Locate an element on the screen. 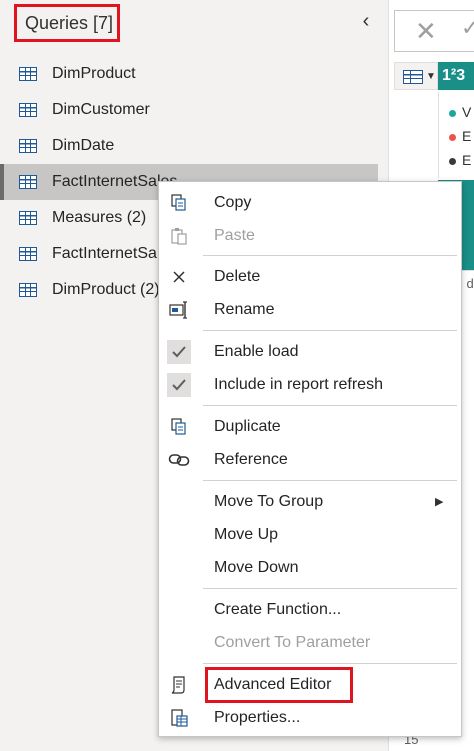 This screenshot has height=751, width=474. copy-icon is located at coordinates (179, 202).